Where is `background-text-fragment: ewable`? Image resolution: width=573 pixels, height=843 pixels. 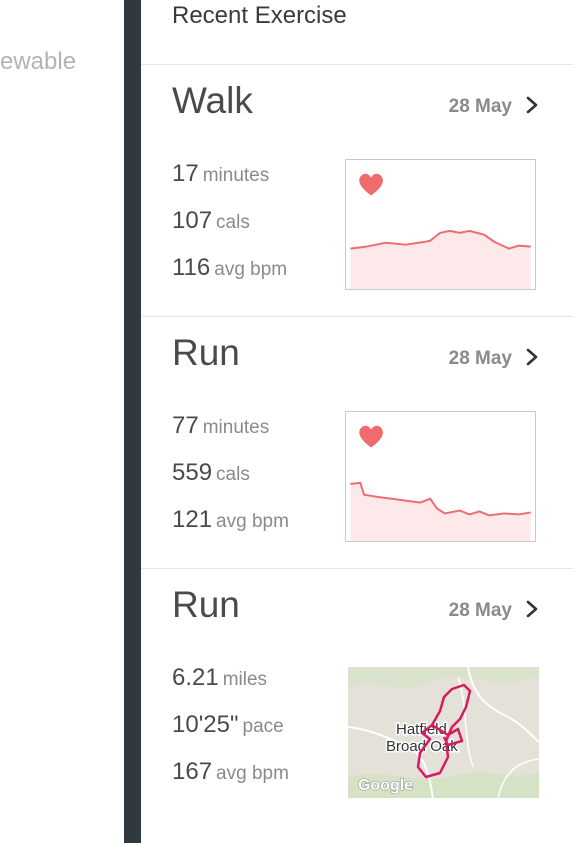 background-text-fragment: ewable is located at coordinates (38, 61).